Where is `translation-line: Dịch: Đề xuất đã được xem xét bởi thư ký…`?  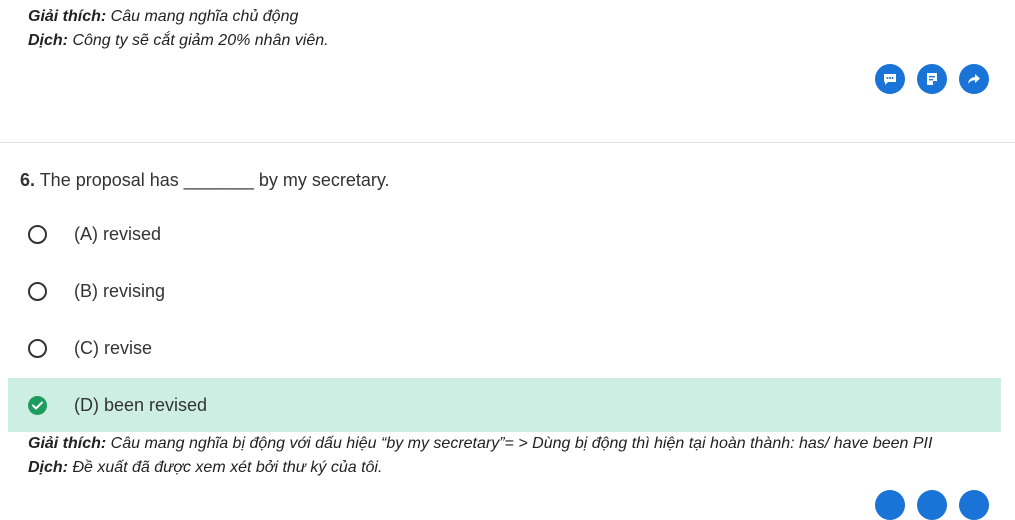 translation-line: Dịch: Đề xuất đã được xem xét bởi thư ký… is located at coordinates (205, 468).